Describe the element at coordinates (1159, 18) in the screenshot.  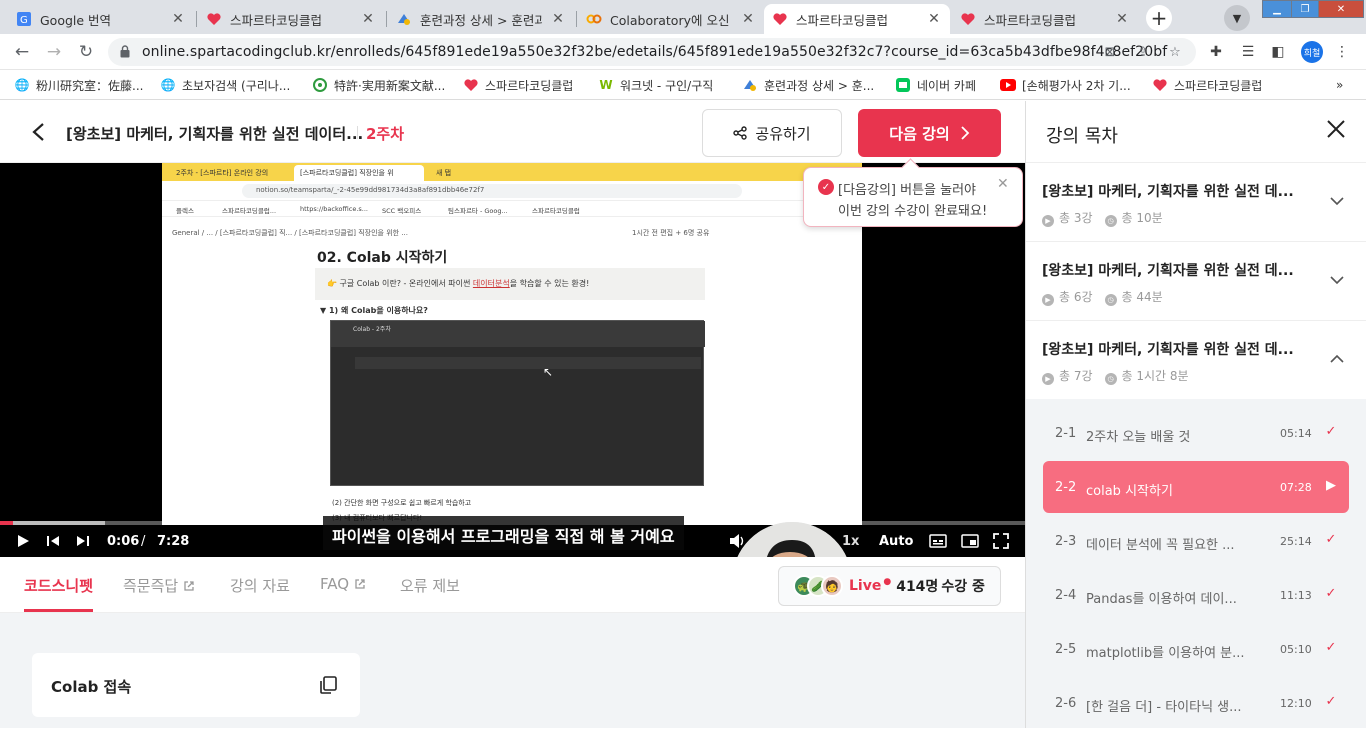
I see `new-tab-button: +` at that location.